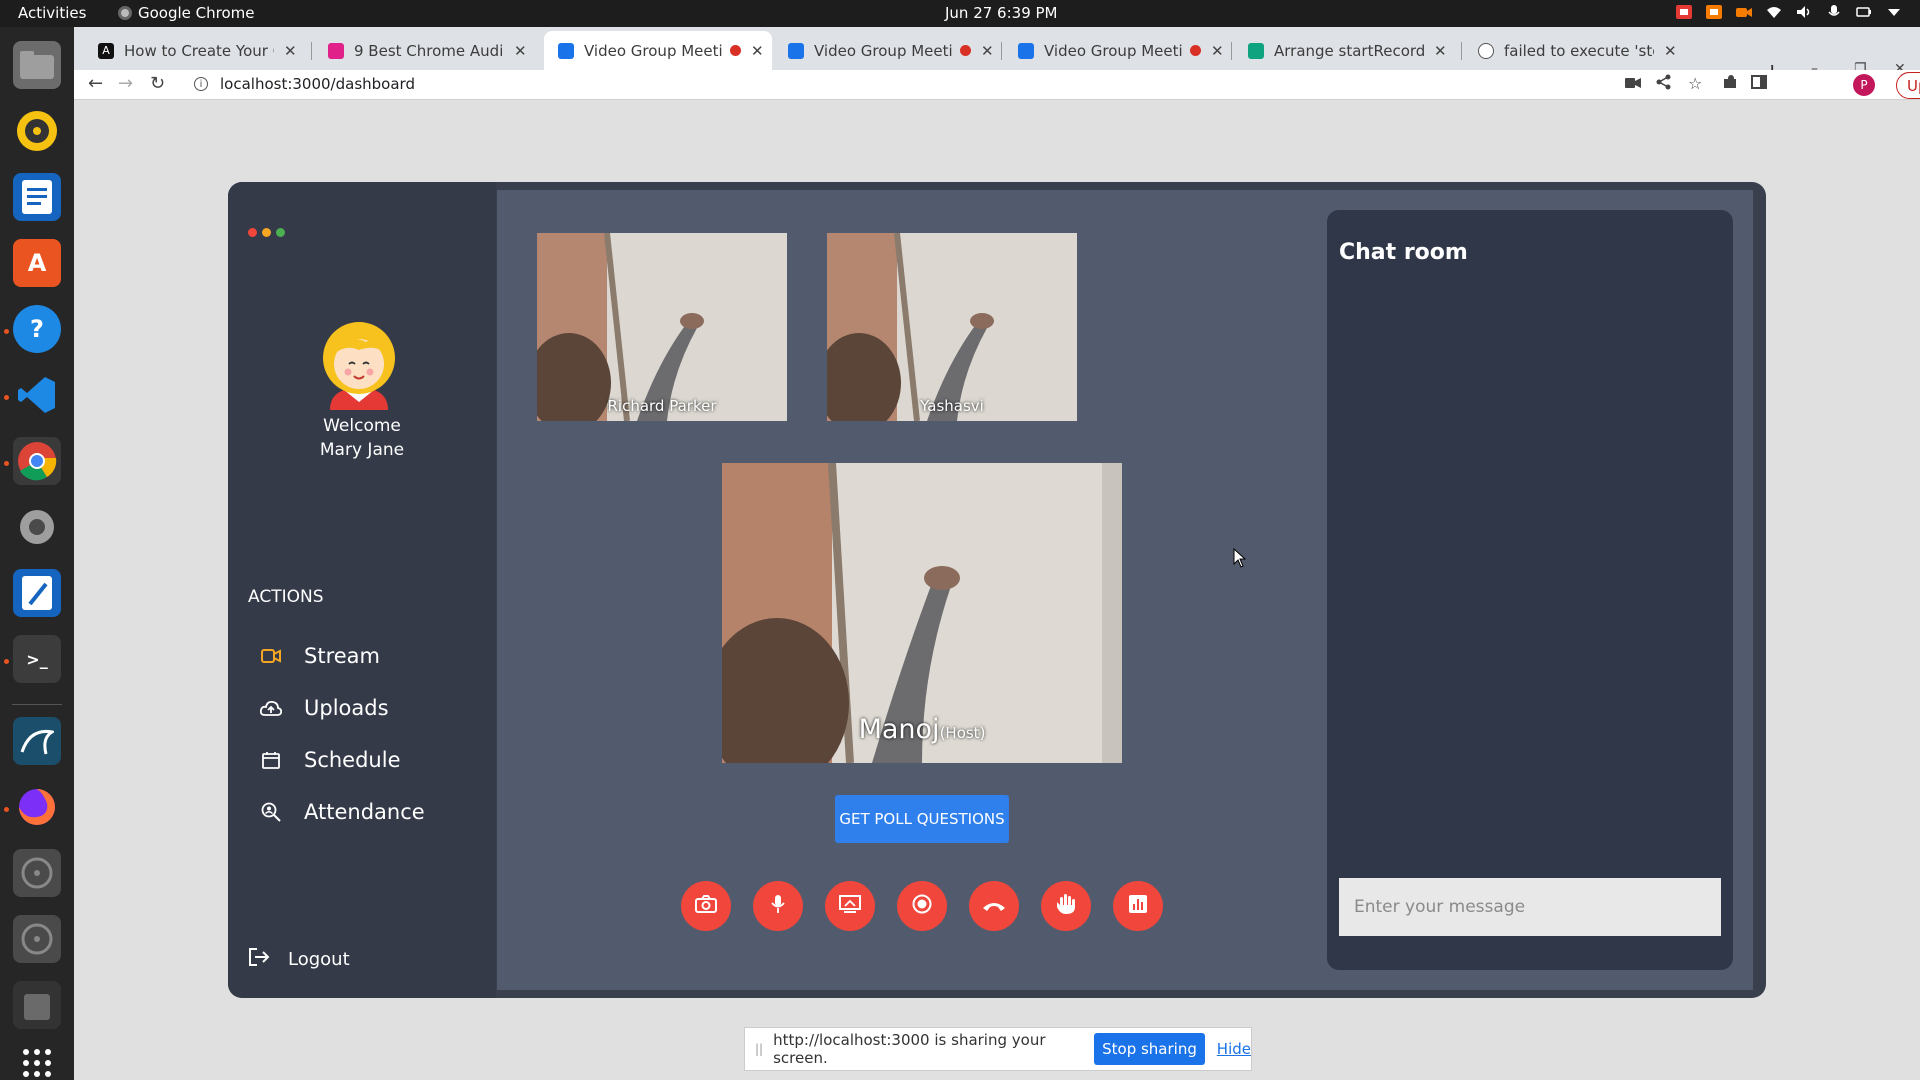 This screenshot has width=1920, height=1080. What do you see at coordinates (37, 527) in the screenshot?
I see `settings-icon` at bounding box center [37, 527].